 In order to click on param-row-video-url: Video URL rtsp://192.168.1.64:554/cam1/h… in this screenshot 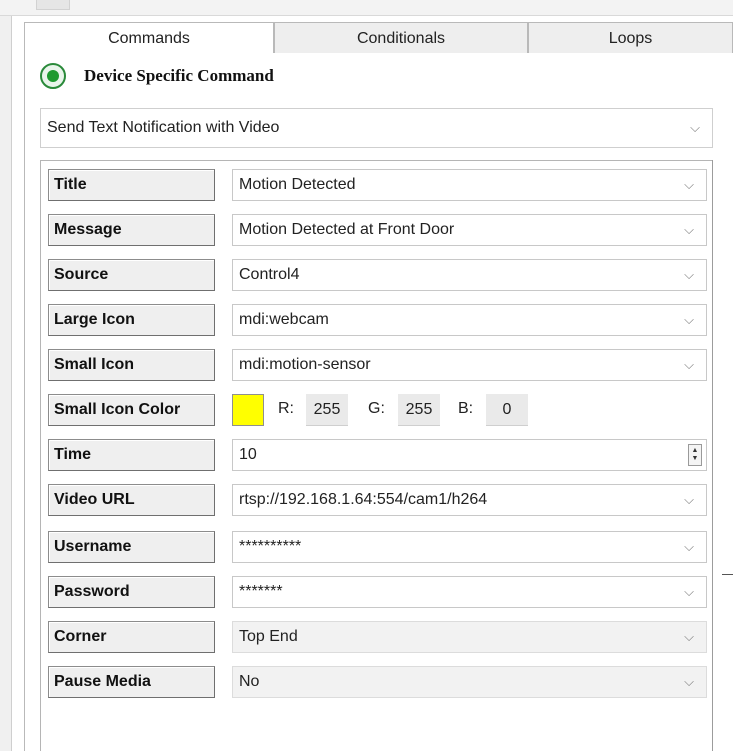, I will do `click(378, 500)`.